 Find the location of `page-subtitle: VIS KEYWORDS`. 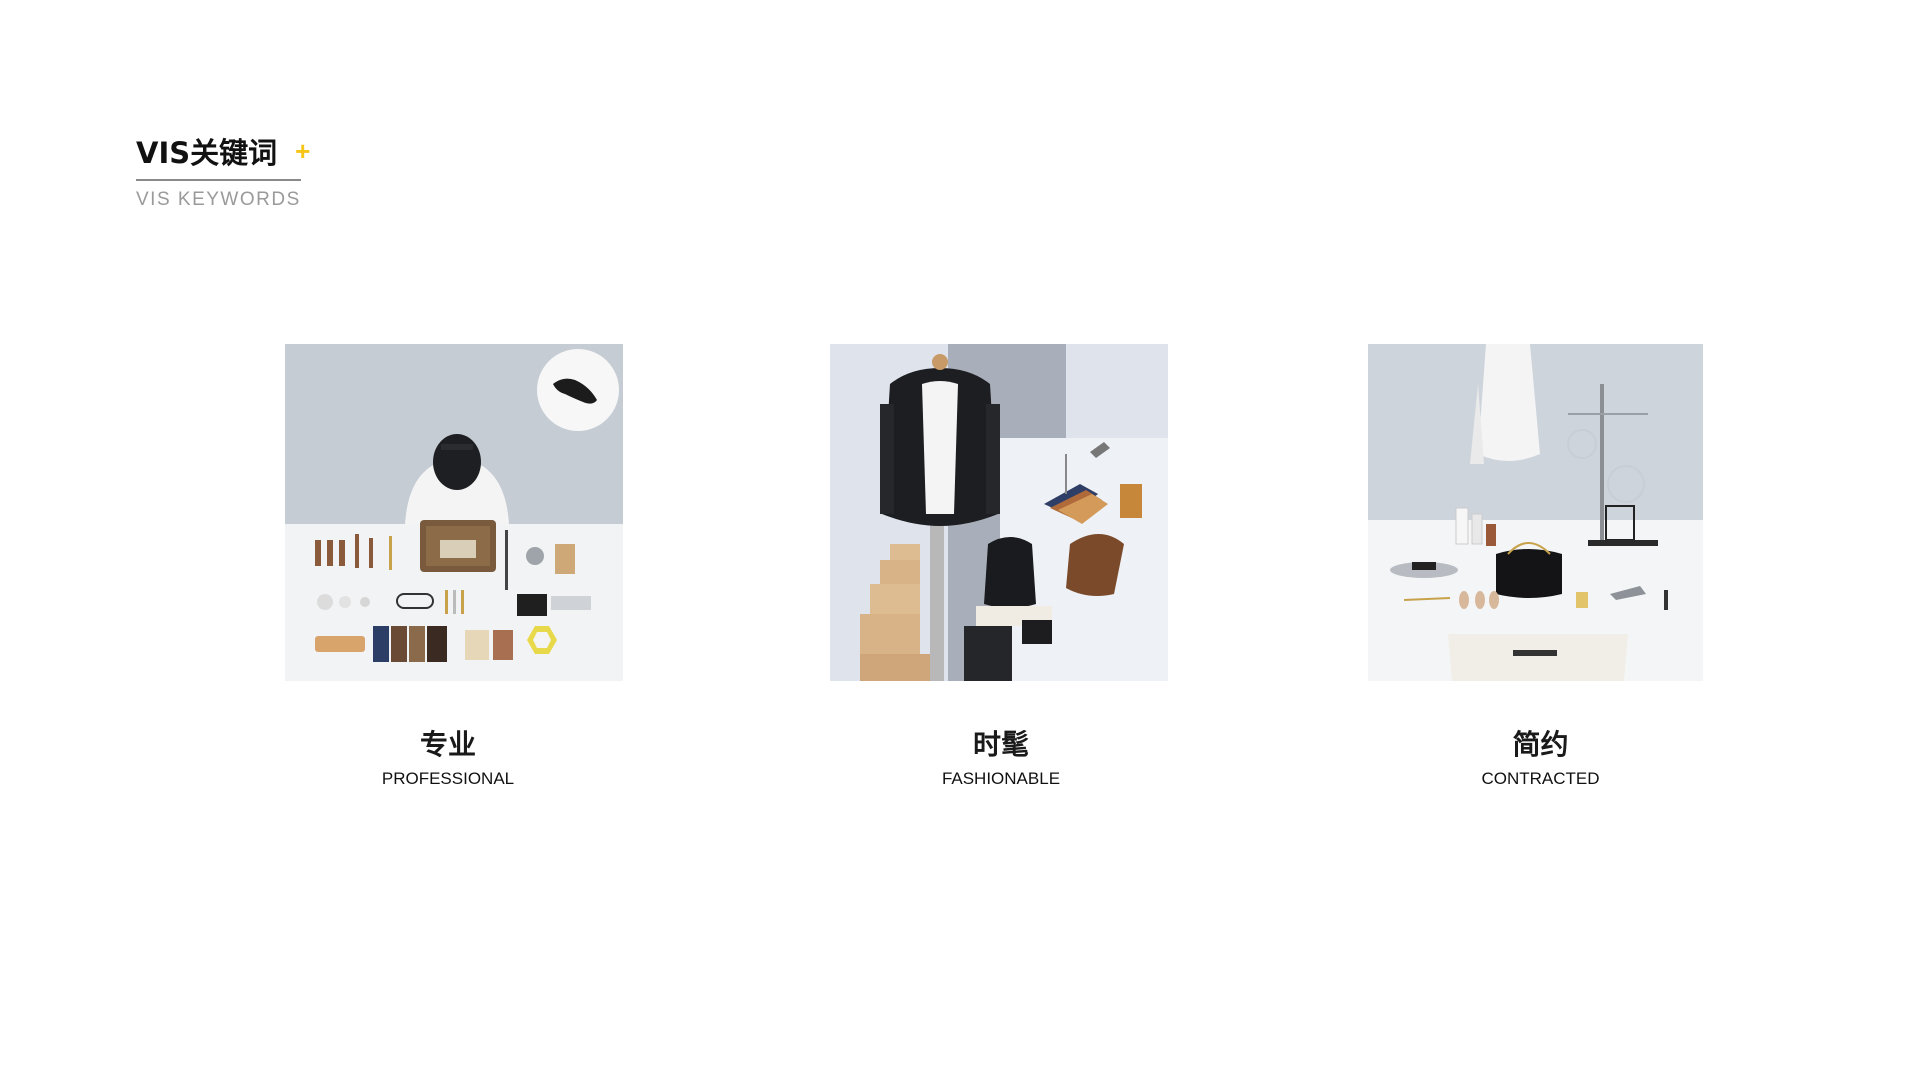

page-subtitle: VIS KEYWORDS is located at coordinates (218, 199).